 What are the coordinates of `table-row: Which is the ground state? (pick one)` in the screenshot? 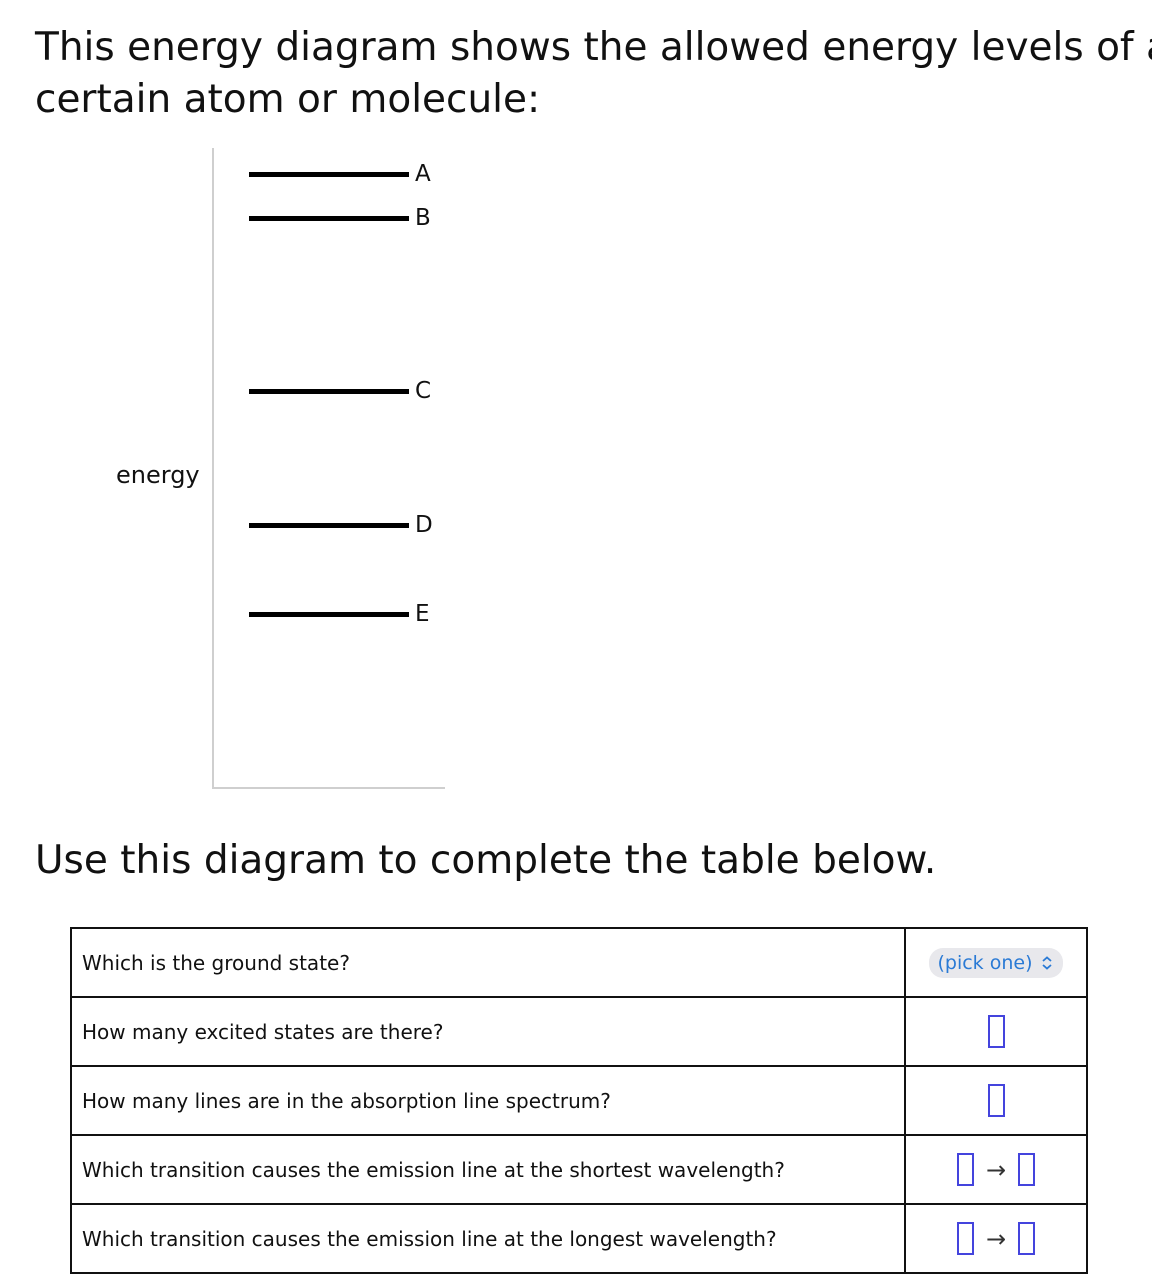 It's located at (579, 962).